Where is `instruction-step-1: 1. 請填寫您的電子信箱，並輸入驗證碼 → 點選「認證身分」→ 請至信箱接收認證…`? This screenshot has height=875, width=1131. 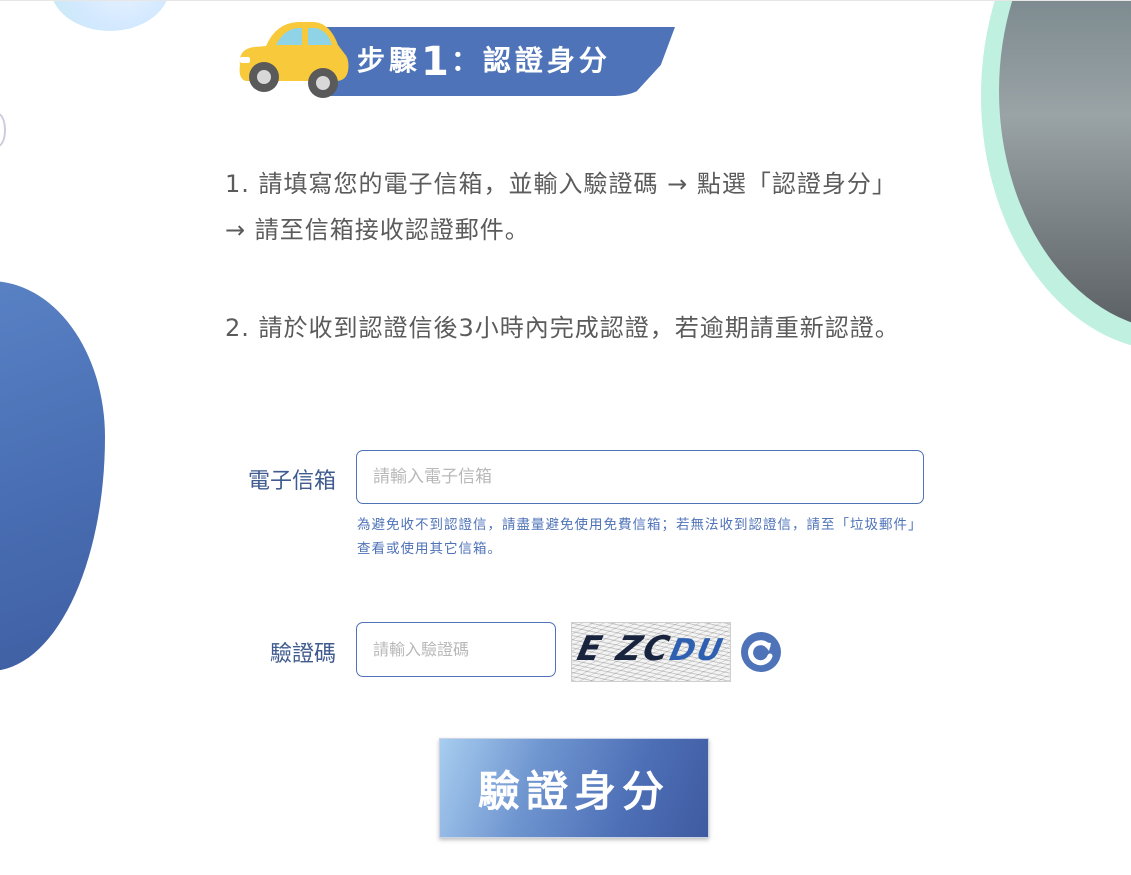 instruction-step-1: 1. 請填寫您的電子信箱，並輸入驗證碼 → 點選「認證身分」→ 請至信箱接收認證… is located at coordinates (561, 207).